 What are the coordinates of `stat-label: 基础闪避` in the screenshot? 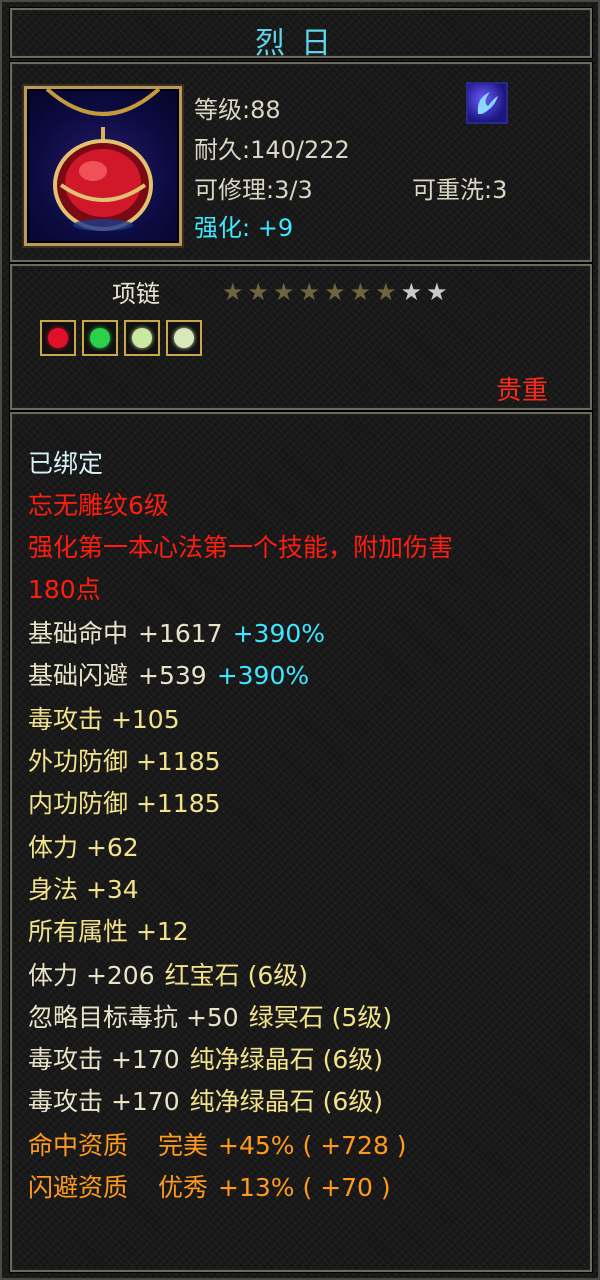 It's located at (78, 675).